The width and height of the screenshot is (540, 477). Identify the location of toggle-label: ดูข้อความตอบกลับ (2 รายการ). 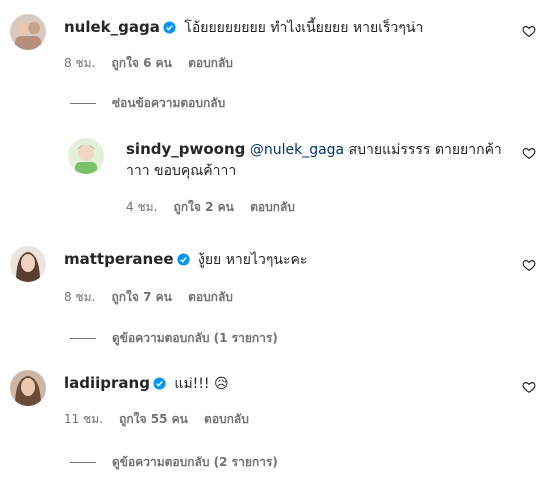
(195, 462).